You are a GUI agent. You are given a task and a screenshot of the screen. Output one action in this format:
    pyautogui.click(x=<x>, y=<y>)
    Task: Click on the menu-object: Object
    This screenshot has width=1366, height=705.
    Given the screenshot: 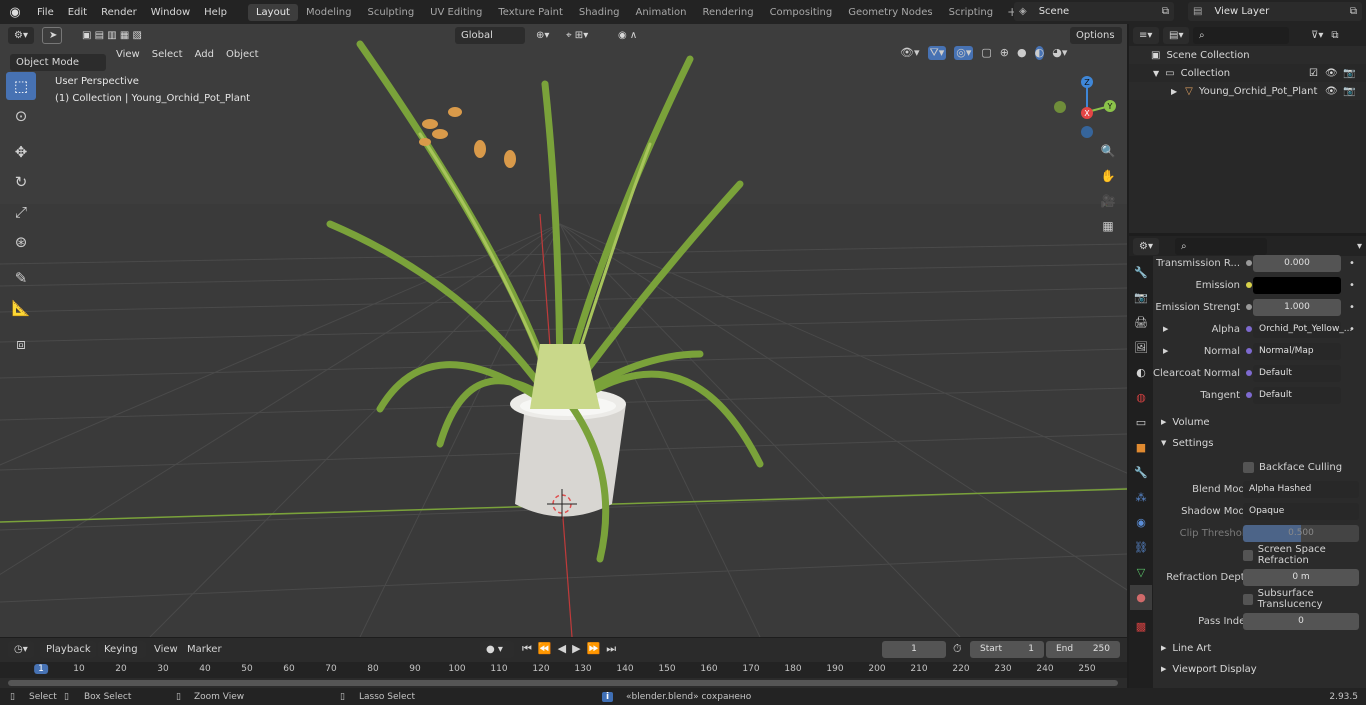 What is the action you would take?
    pyautogui.click(x=242, y=54)
    